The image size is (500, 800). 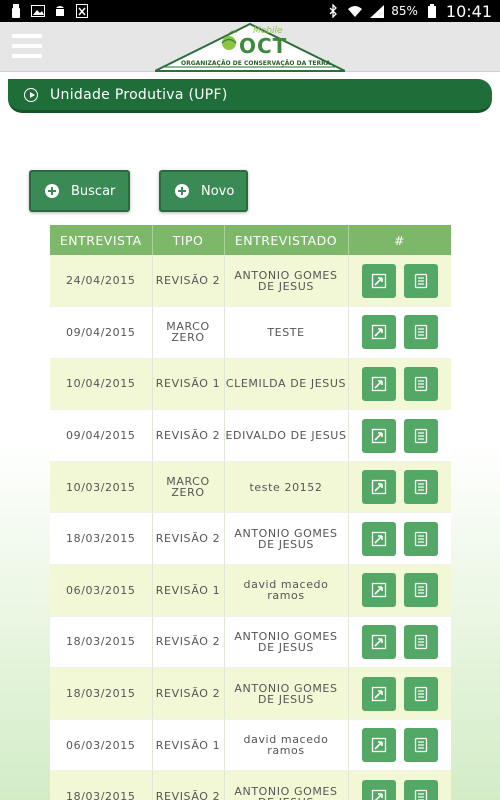 What do you see at coordinates (250, 11) in the screenshot?
I see `status-bar: 85% 10:41` at bounding box center [250, 11].